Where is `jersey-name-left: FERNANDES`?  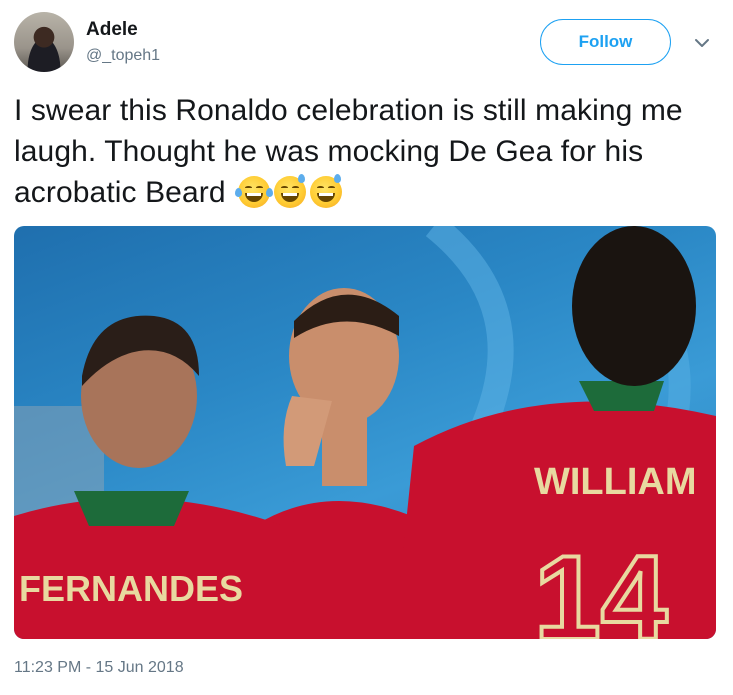 jersey-name-left: FERNANDES is located at coordinates (131, 588).